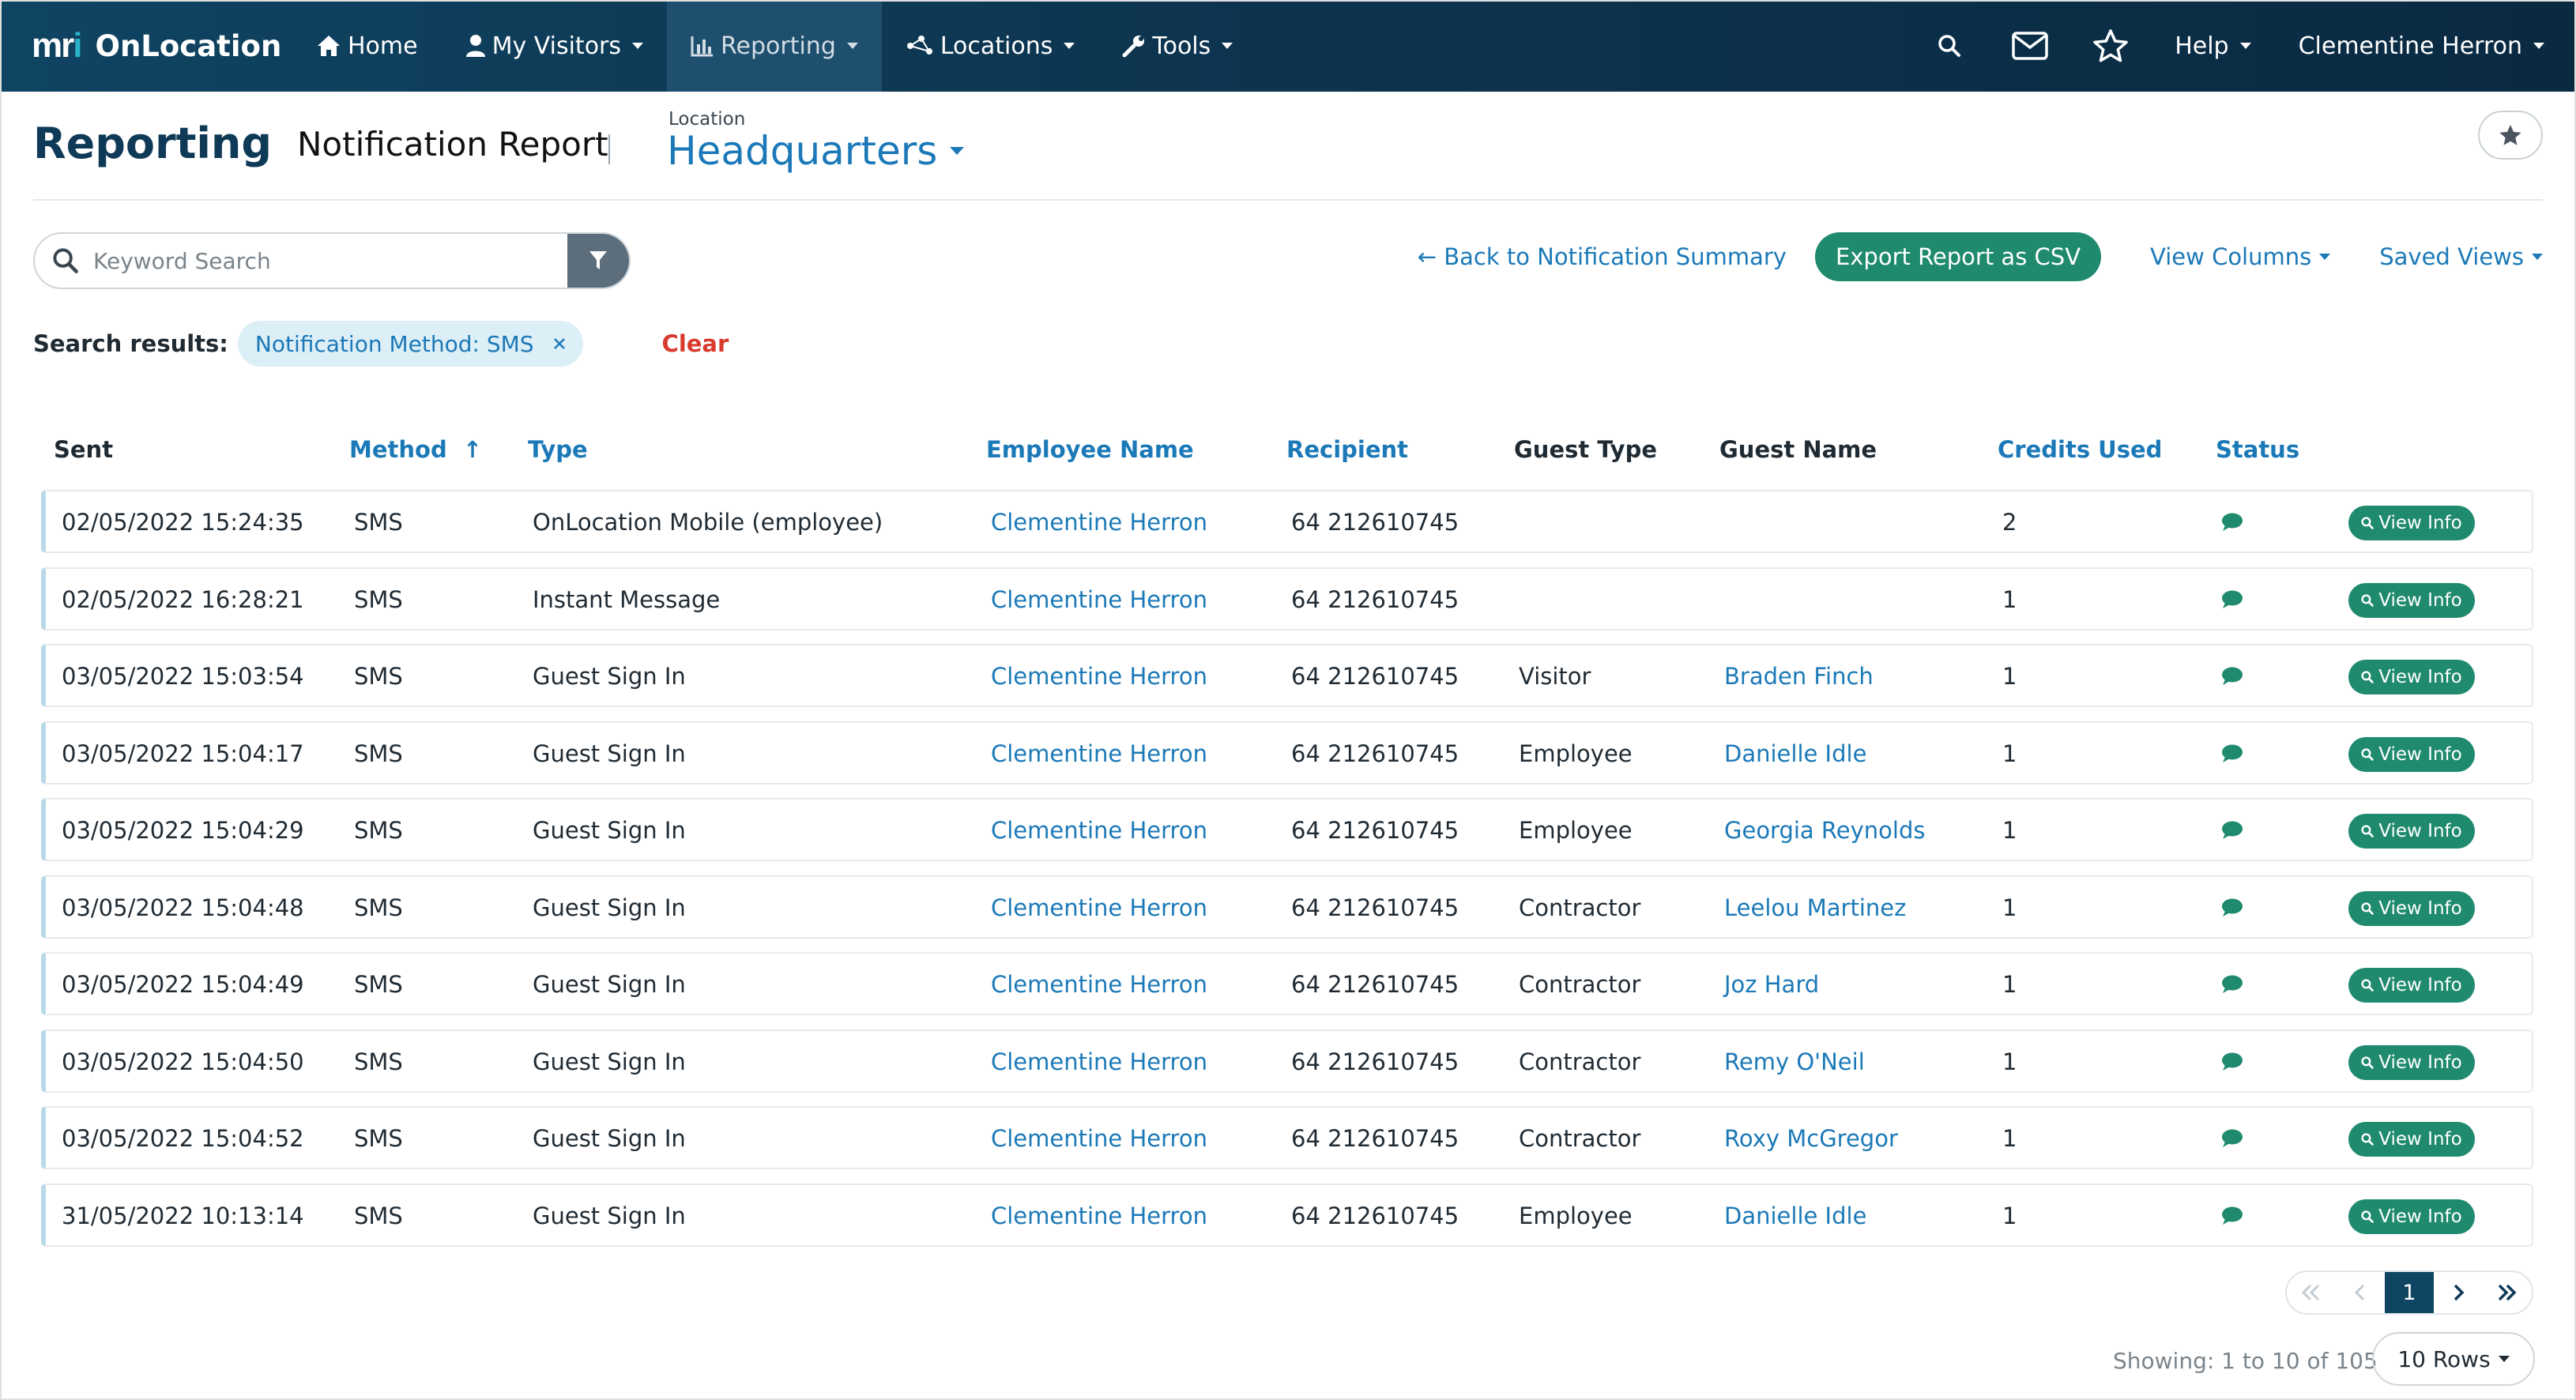 Image resolution: width=2576 pixels, height=1400 pixels. I want to click on nav-item-my-visitors: My Visitors, so click(554, 46).